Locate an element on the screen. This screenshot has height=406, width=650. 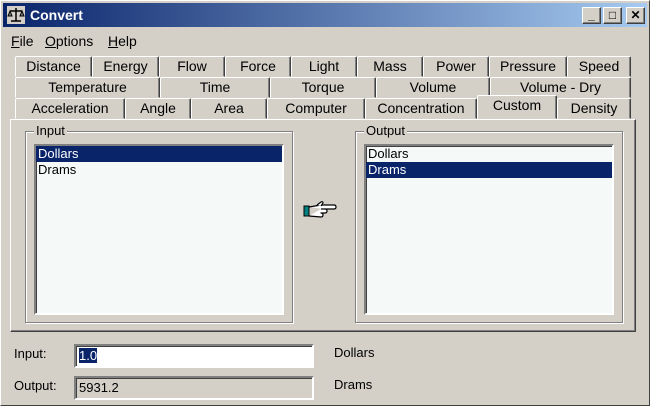
tab-light: Light is located at coordinates (324, 66).